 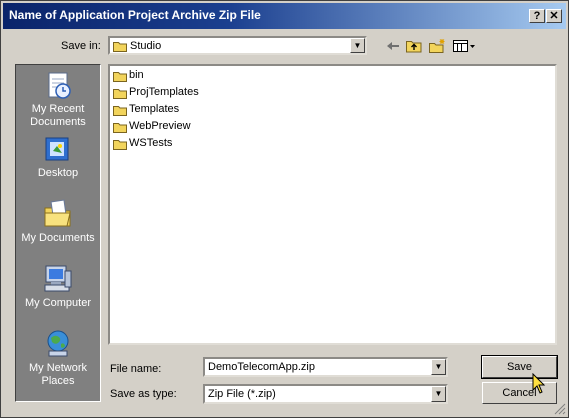 I want to click on save-in-value: Studio, so click(x=146, y=46).